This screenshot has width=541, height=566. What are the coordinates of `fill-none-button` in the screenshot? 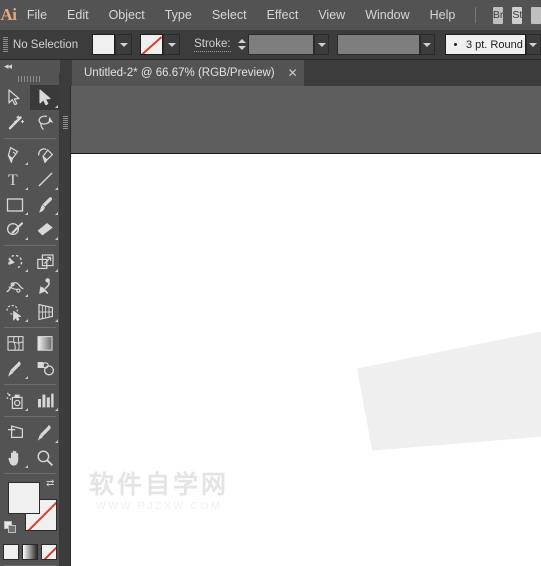 It's located at (49, 552).